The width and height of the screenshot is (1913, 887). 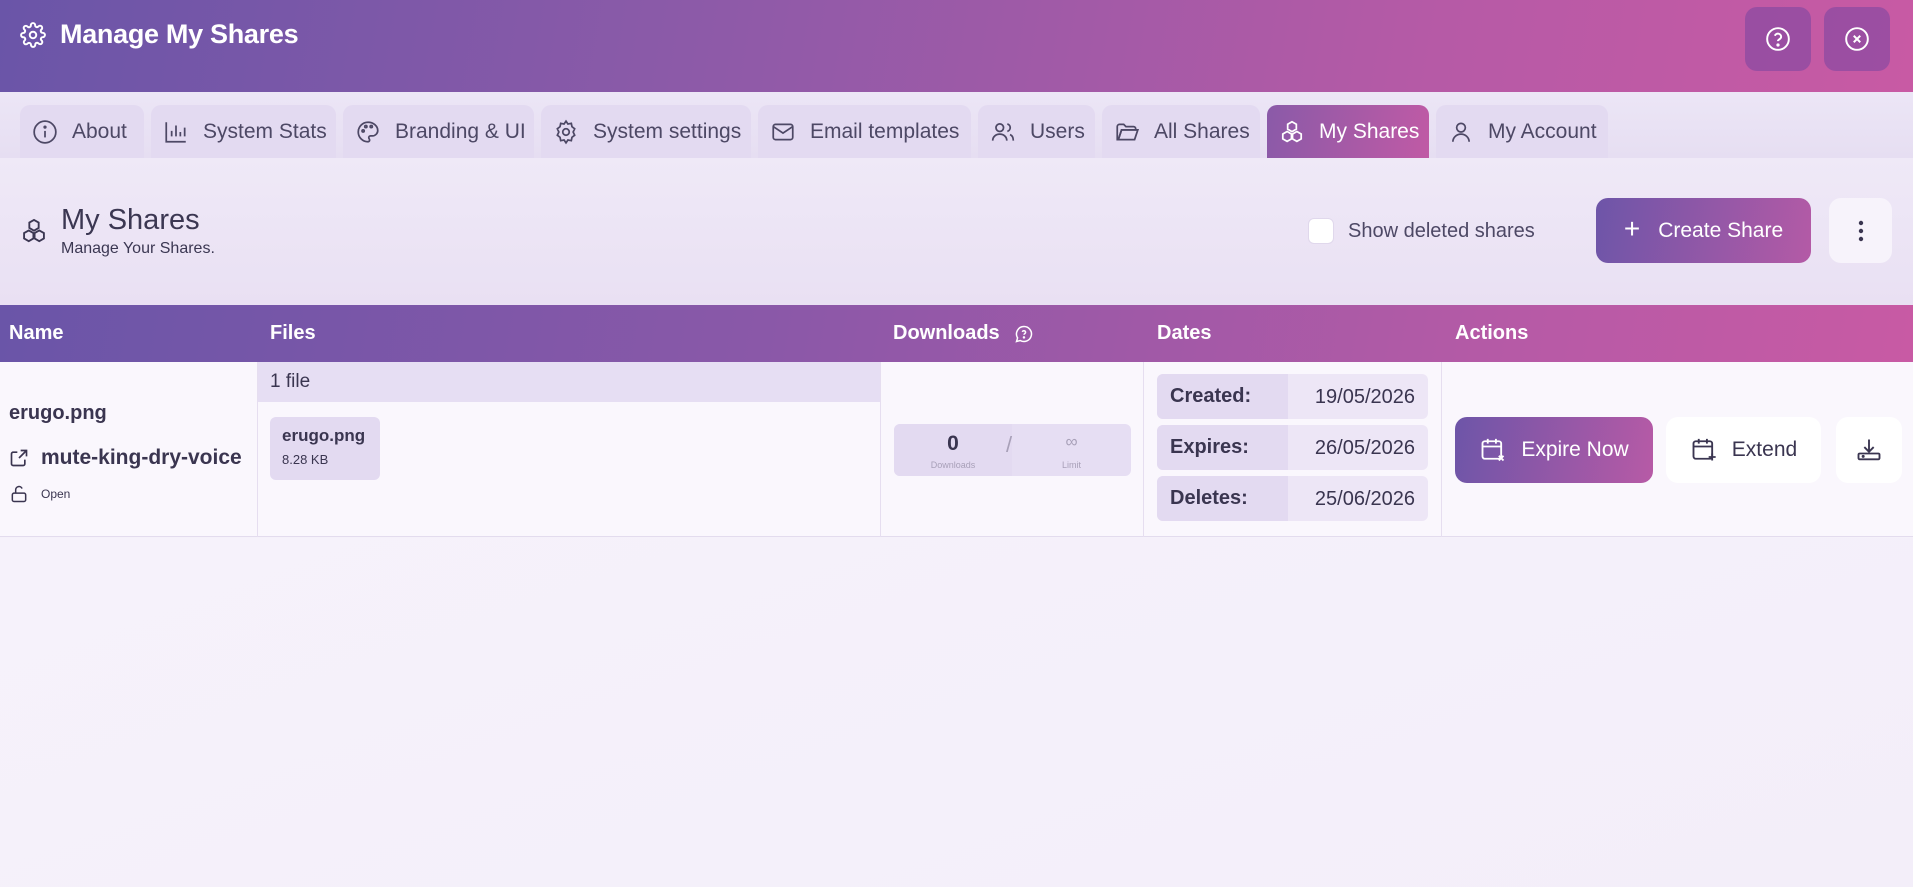 I want to click on date-created: Created: 19/05/2026, so click(x=1292, y=396).